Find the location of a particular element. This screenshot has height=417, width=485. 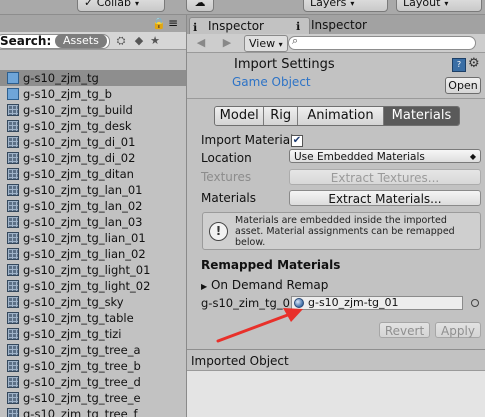

asset-list-item: g-s10_zjm_tg_tree_d is located at coordinates (93, 382).